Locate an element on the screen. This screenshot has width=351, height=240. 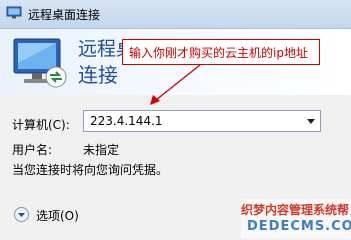
remote-desktop-icon is located at coordinates (14, 12).